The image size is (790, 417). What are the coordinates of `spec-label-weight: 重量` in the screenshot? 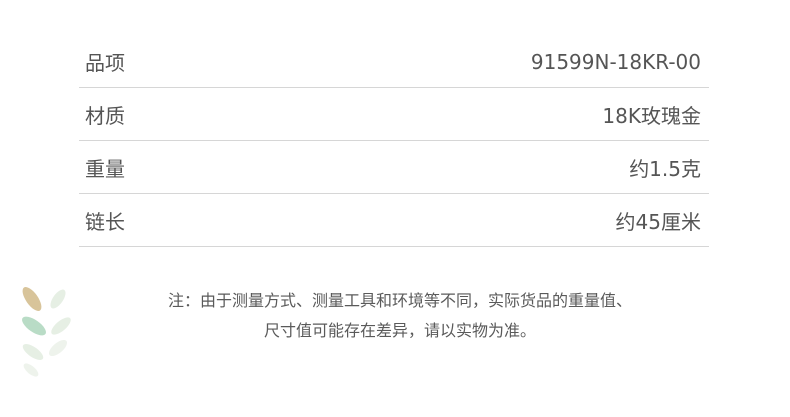 It's located at (105, 168).